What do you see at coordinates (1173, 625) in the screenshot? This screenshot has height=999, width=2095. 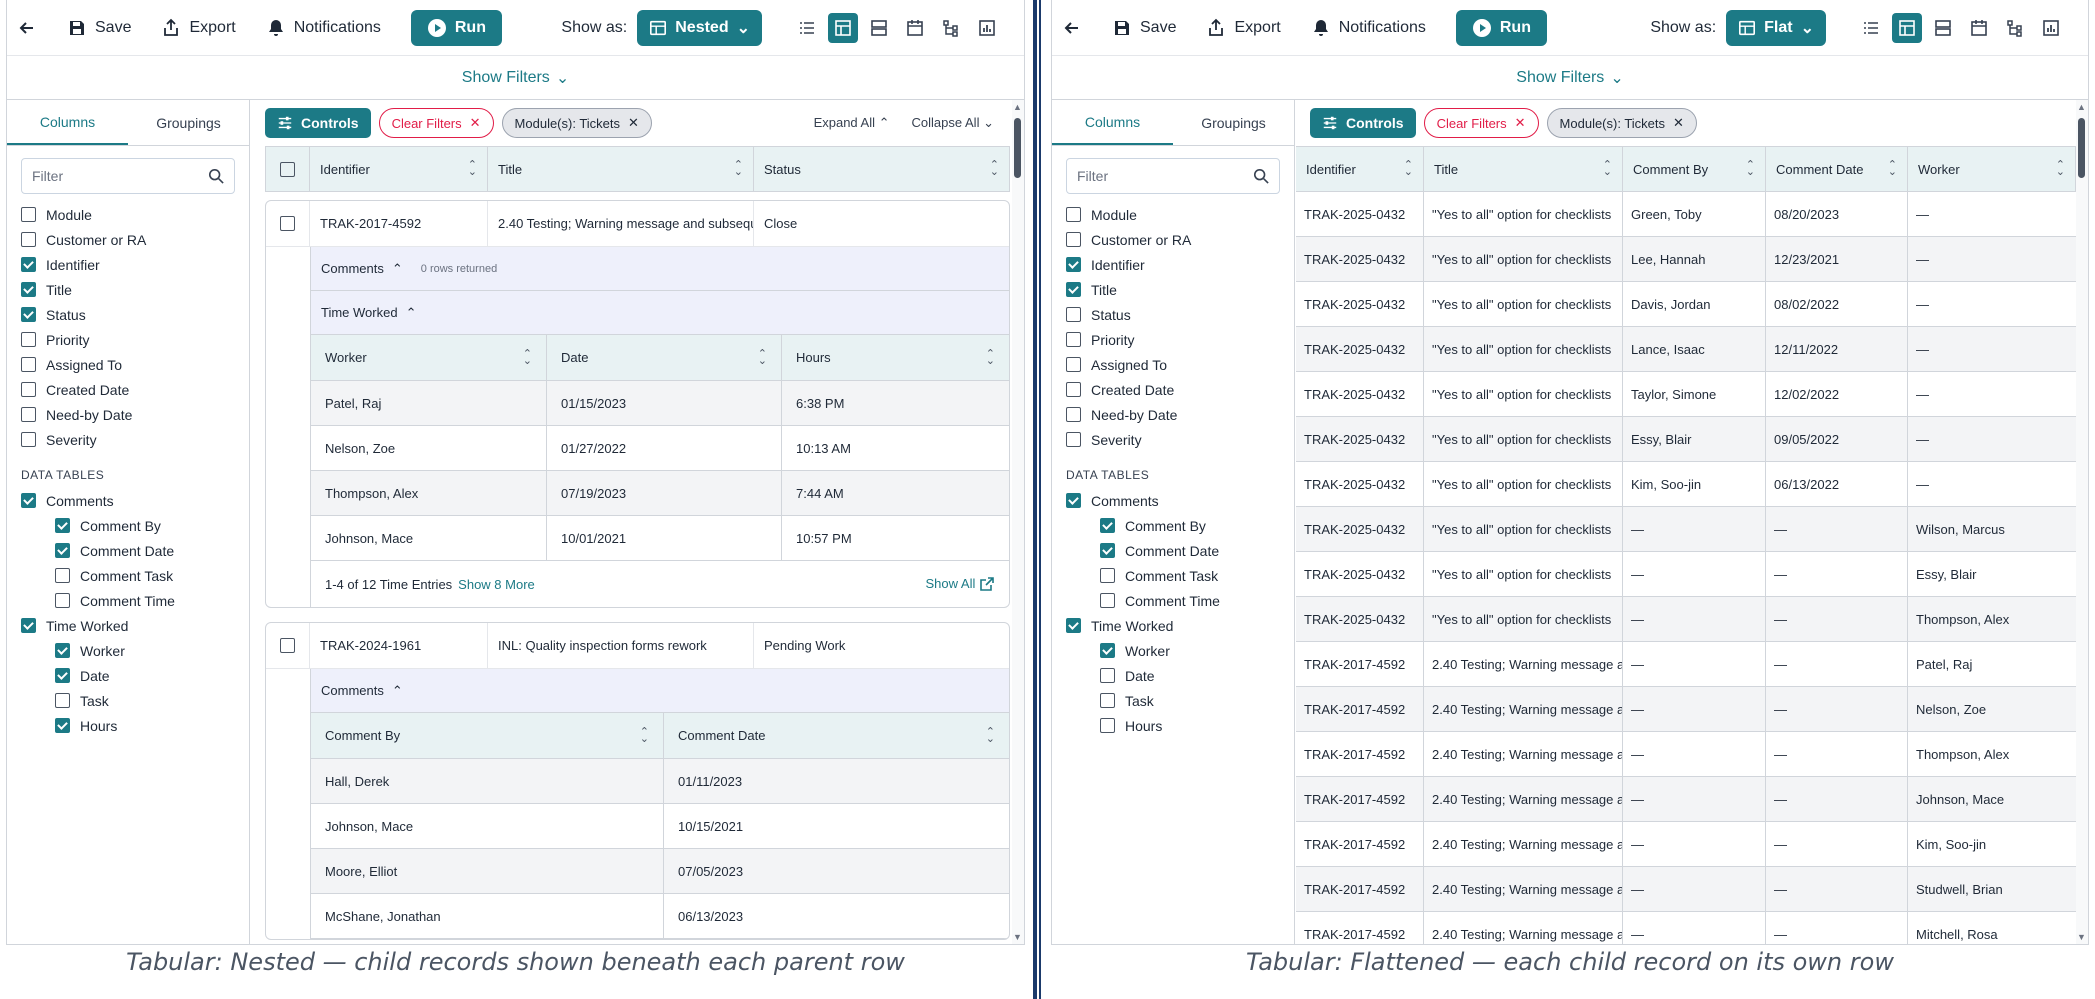 I see `data-table-time-worked: Time Worked` at bounding box center [1173, 625].